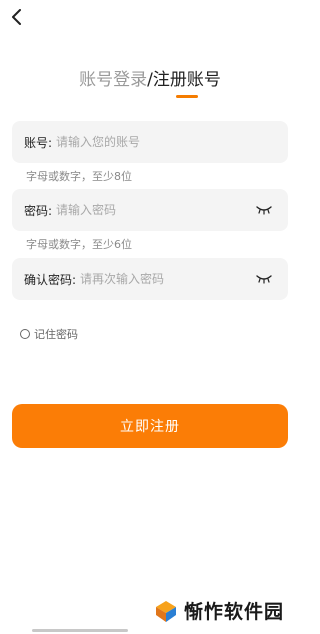 The width and height of the screenshot is (320, 634). Describe the element at coordinates (186, 80) in the screenshot. I see `tab-register-label: 注册账号` at that location.